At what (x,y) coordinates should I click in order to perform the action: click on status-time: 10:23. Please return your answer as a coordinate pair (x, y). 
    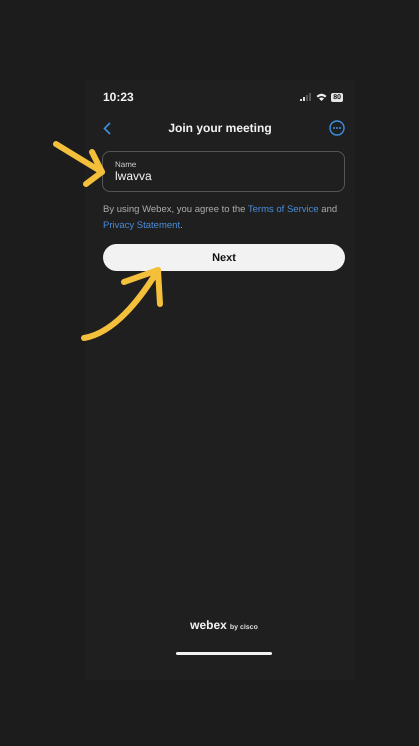
    Looking at the image, I should click on (118, 97).